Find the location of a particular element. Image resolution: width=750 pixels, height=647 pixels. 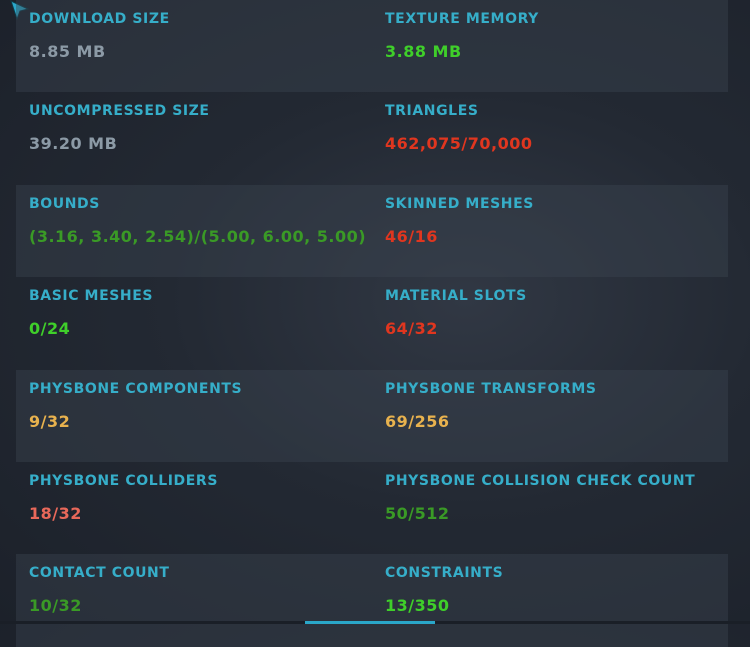

stat-label: SKINNED MESHES is located at coordinates (459, 203).